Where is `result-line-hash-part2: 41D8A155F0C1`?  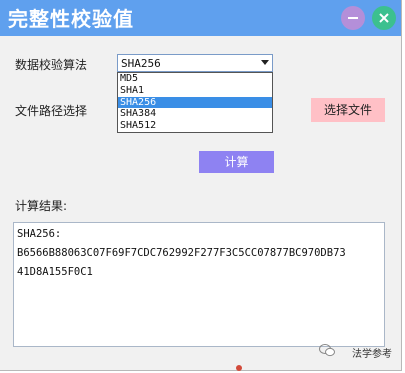 result-line-hash-part2: 41D8A155F0C1 is located at coordinates (55, 272).